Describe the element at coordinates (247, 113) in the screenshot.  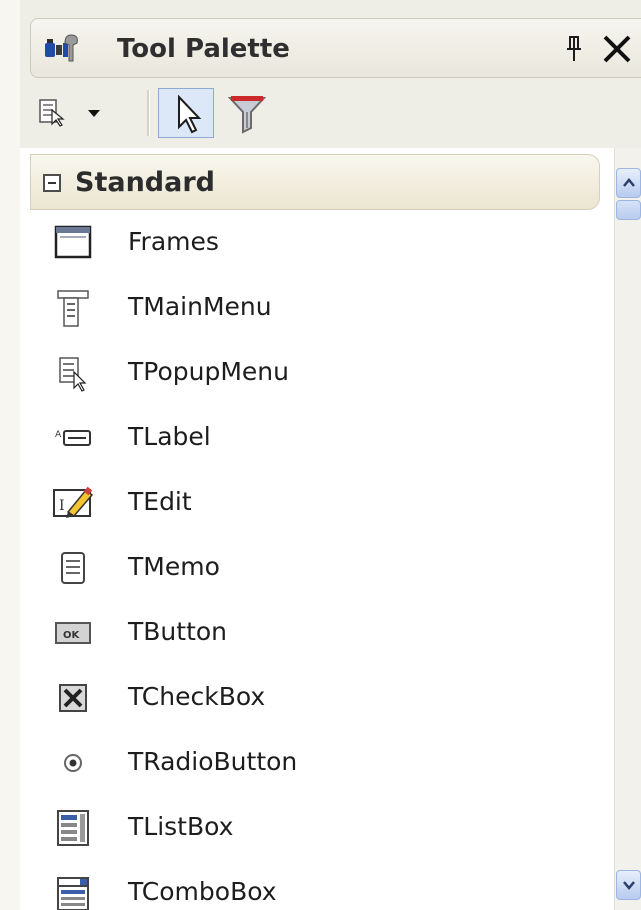
I see `filter-button` at that location.